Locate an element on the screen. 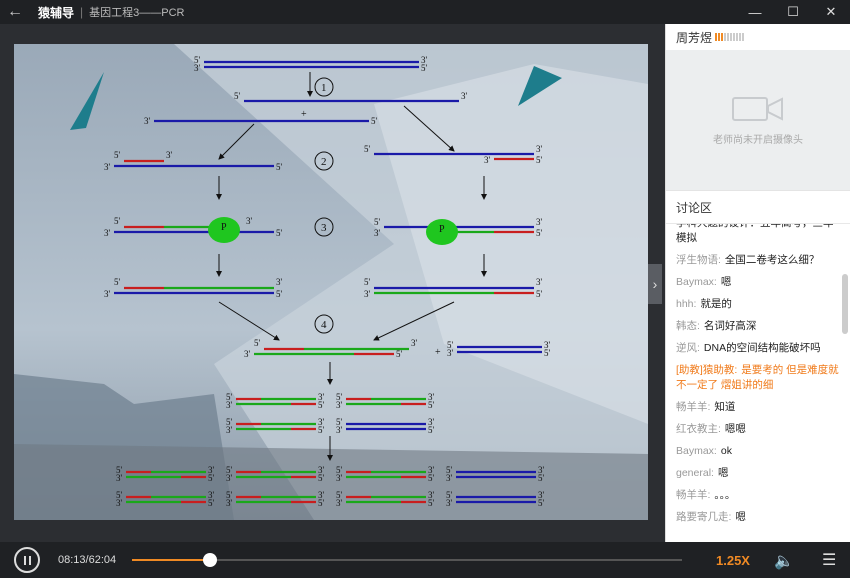  course-title: 基因工程3——PCR is located at coordinates (137, 13).